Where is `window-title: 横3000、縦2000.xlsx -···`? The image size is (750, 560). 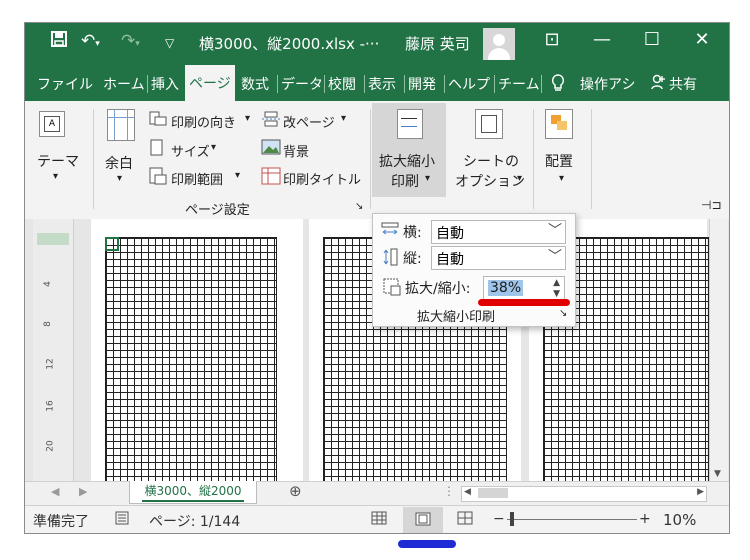
window-title: 横3000、縦2000.xlsx -··· is located at coordinates (289, 44).